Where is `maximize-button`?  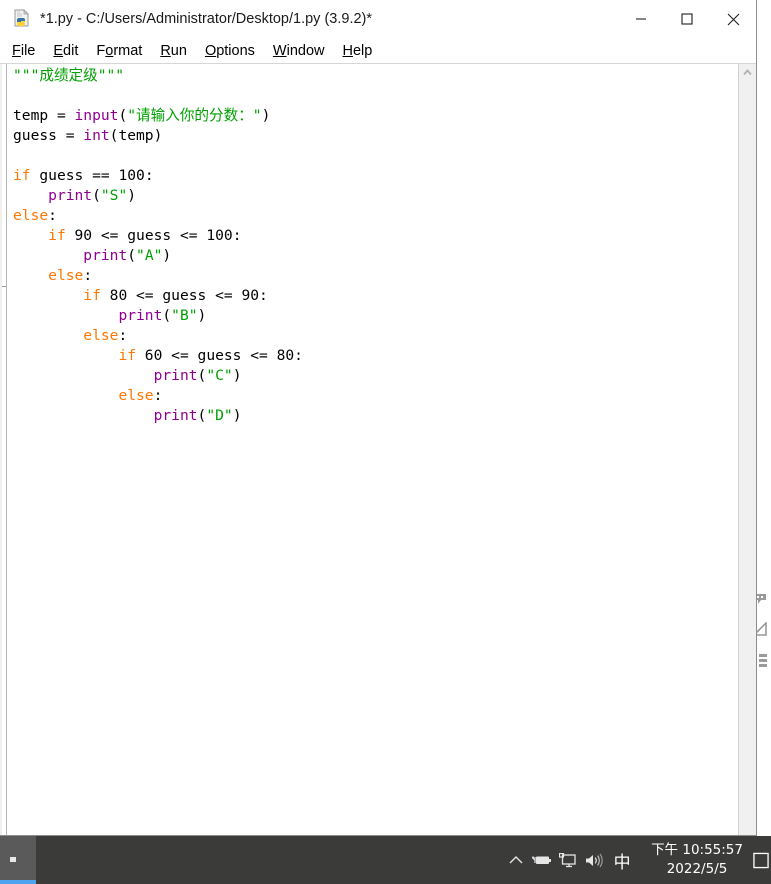 maximize-button is located at coordinates (687, 19).